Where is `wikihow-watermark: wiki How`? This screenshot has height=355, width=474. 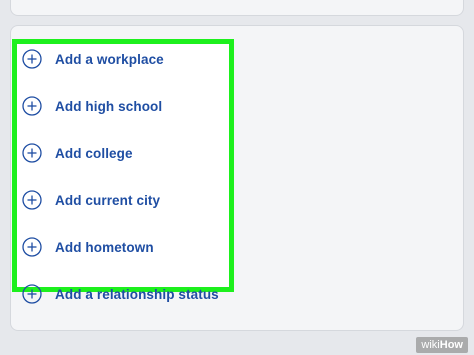 wikihow-watermark: wiki How is located at coordinates (442, 345).